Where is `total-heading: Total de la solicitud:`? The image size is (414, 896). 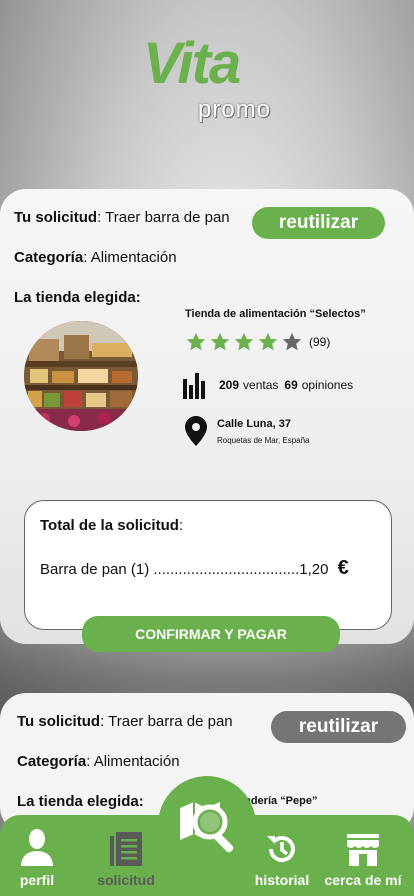 total-heading: Total de la solicitud: is located at coordinates (112, 525).